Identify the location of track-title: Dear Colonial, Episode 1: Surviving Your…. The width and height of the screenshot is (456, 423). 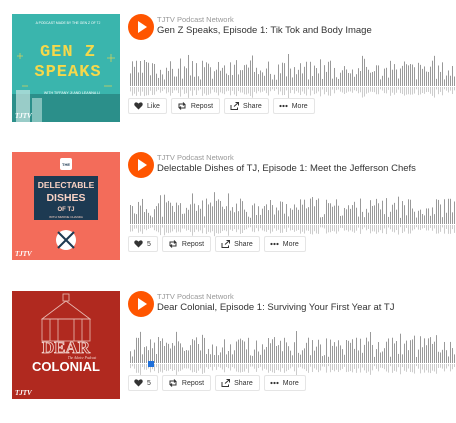
(275, 307).